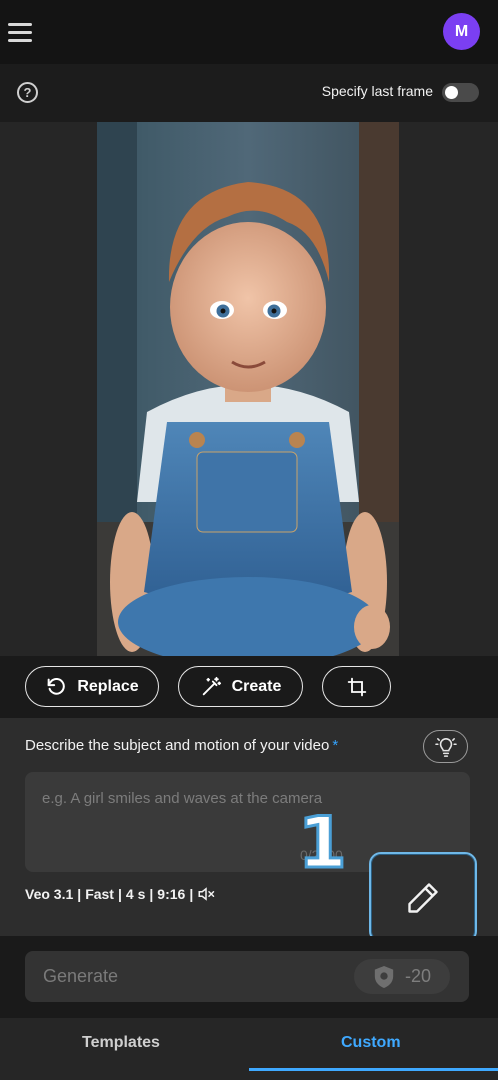  What do you see at coordinates (384, 976) in the screenshot?
I see `credit-shield-icon` at bounding box center [384, 976].